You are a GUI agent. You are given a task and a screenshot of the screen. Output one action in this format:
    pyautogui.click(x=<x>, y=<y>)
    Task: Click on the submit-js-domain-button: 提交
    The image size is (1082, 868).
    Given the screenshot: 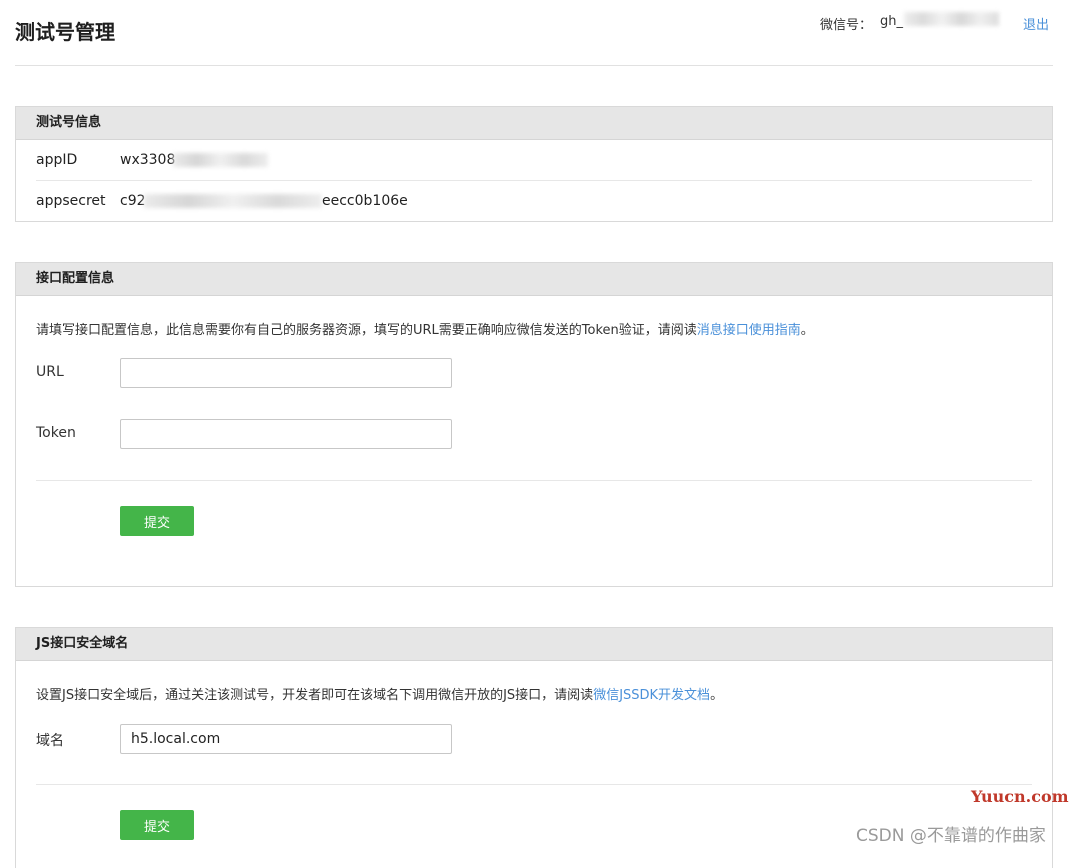 What is the action you would take?
    pyautogui.click(x=157, y=825)
    